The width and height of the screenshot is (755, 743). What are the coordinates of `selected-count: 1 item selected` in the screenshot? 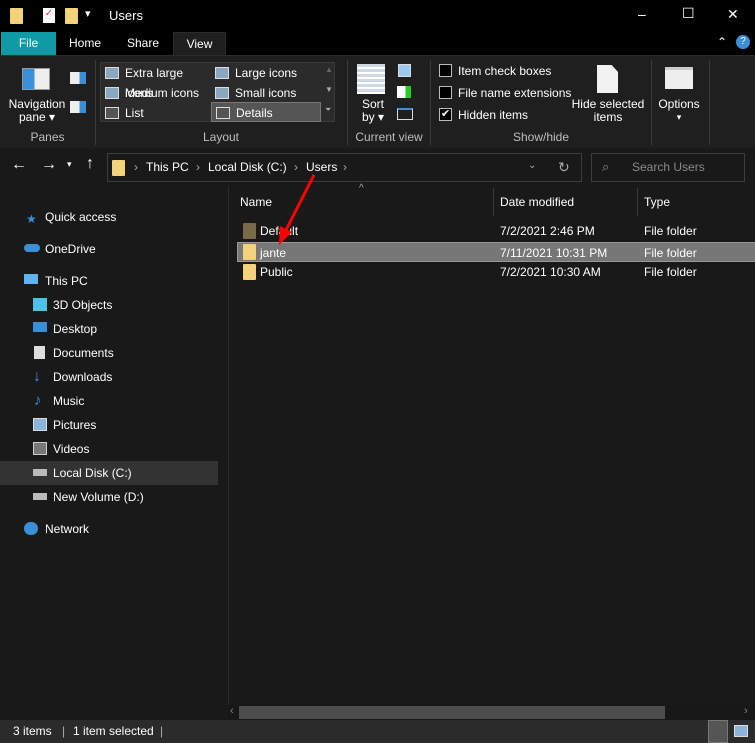 It's located at (113, 731).